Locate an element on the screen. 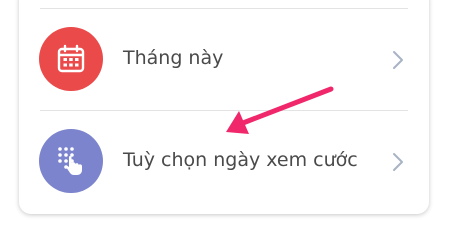 The height and width of the screenshot is (245, 450). keypad-tap-icon is located at coordinates (70, 161).